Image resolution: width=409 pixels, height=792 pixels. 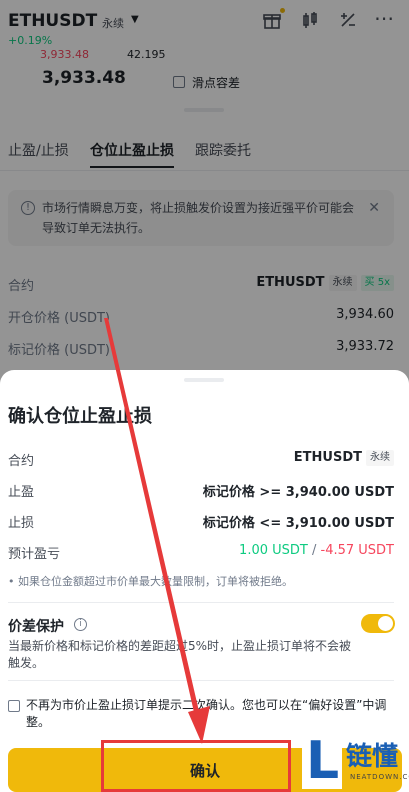 I want to click on dont-remind-checkbox, so click(x=14, y=706).